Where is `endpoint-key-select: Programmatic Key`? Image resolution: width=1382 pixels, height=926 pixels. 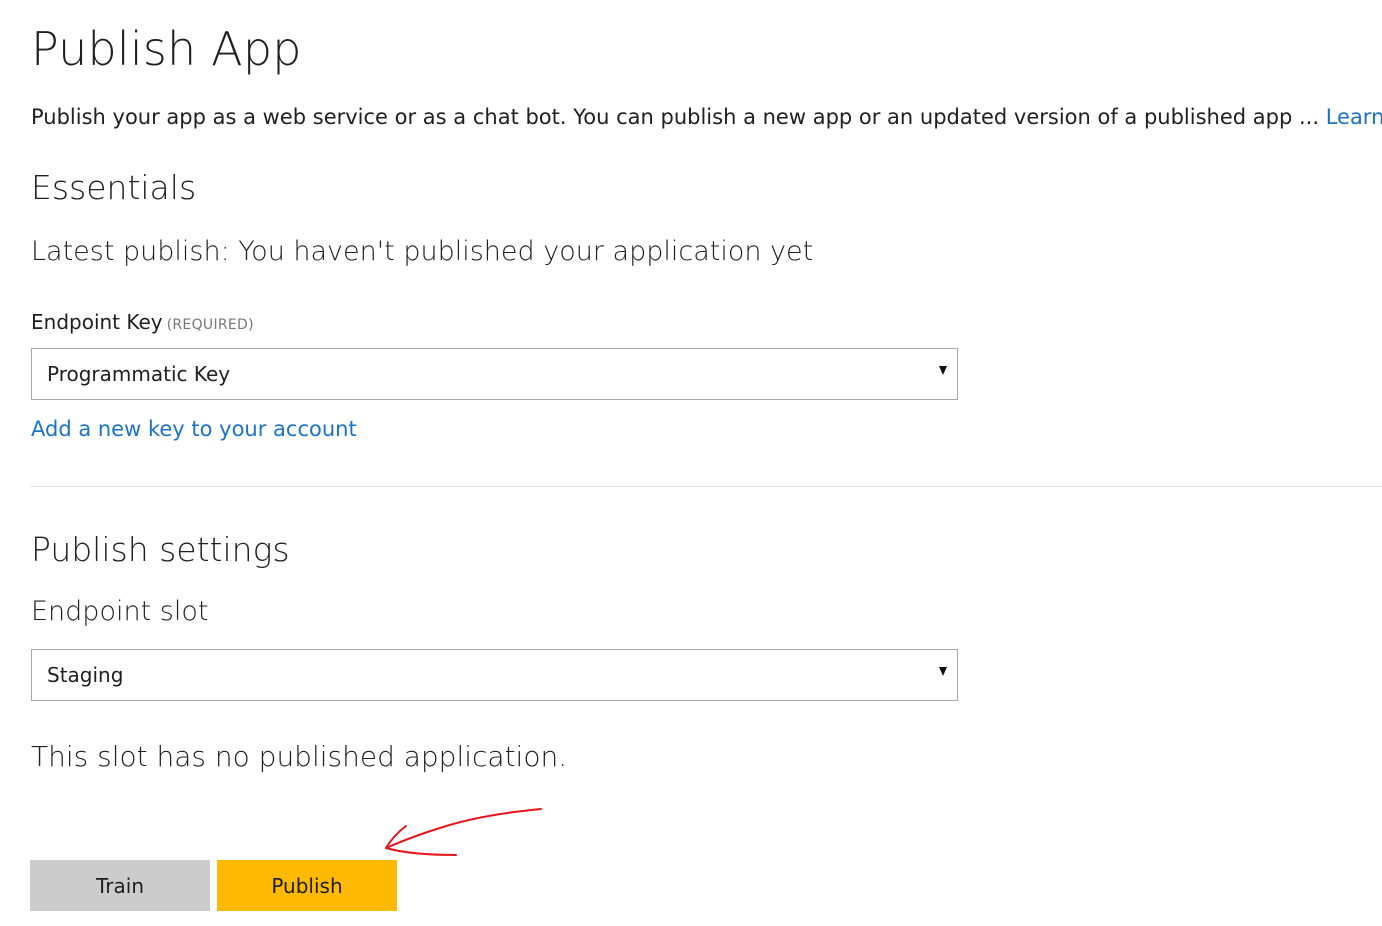 endpoint-key-select: Programmatic Key is located at coordinates (494, 374).